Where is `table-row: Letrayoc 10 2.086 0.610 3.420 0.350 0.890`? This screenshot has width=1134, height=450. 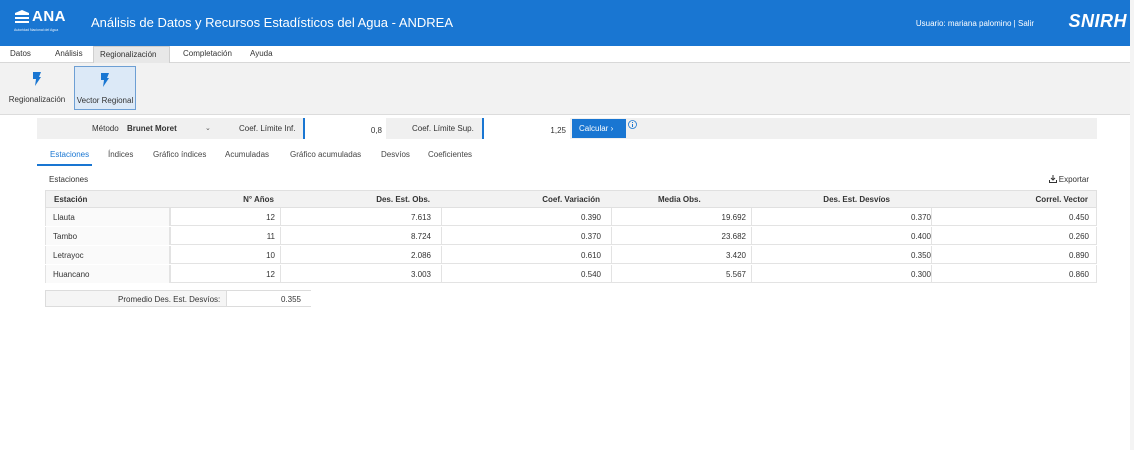 table-row: Letrayoc 10 2.086 0.610 3.420 0.350 0.890 is located at coordinates (571, 255).